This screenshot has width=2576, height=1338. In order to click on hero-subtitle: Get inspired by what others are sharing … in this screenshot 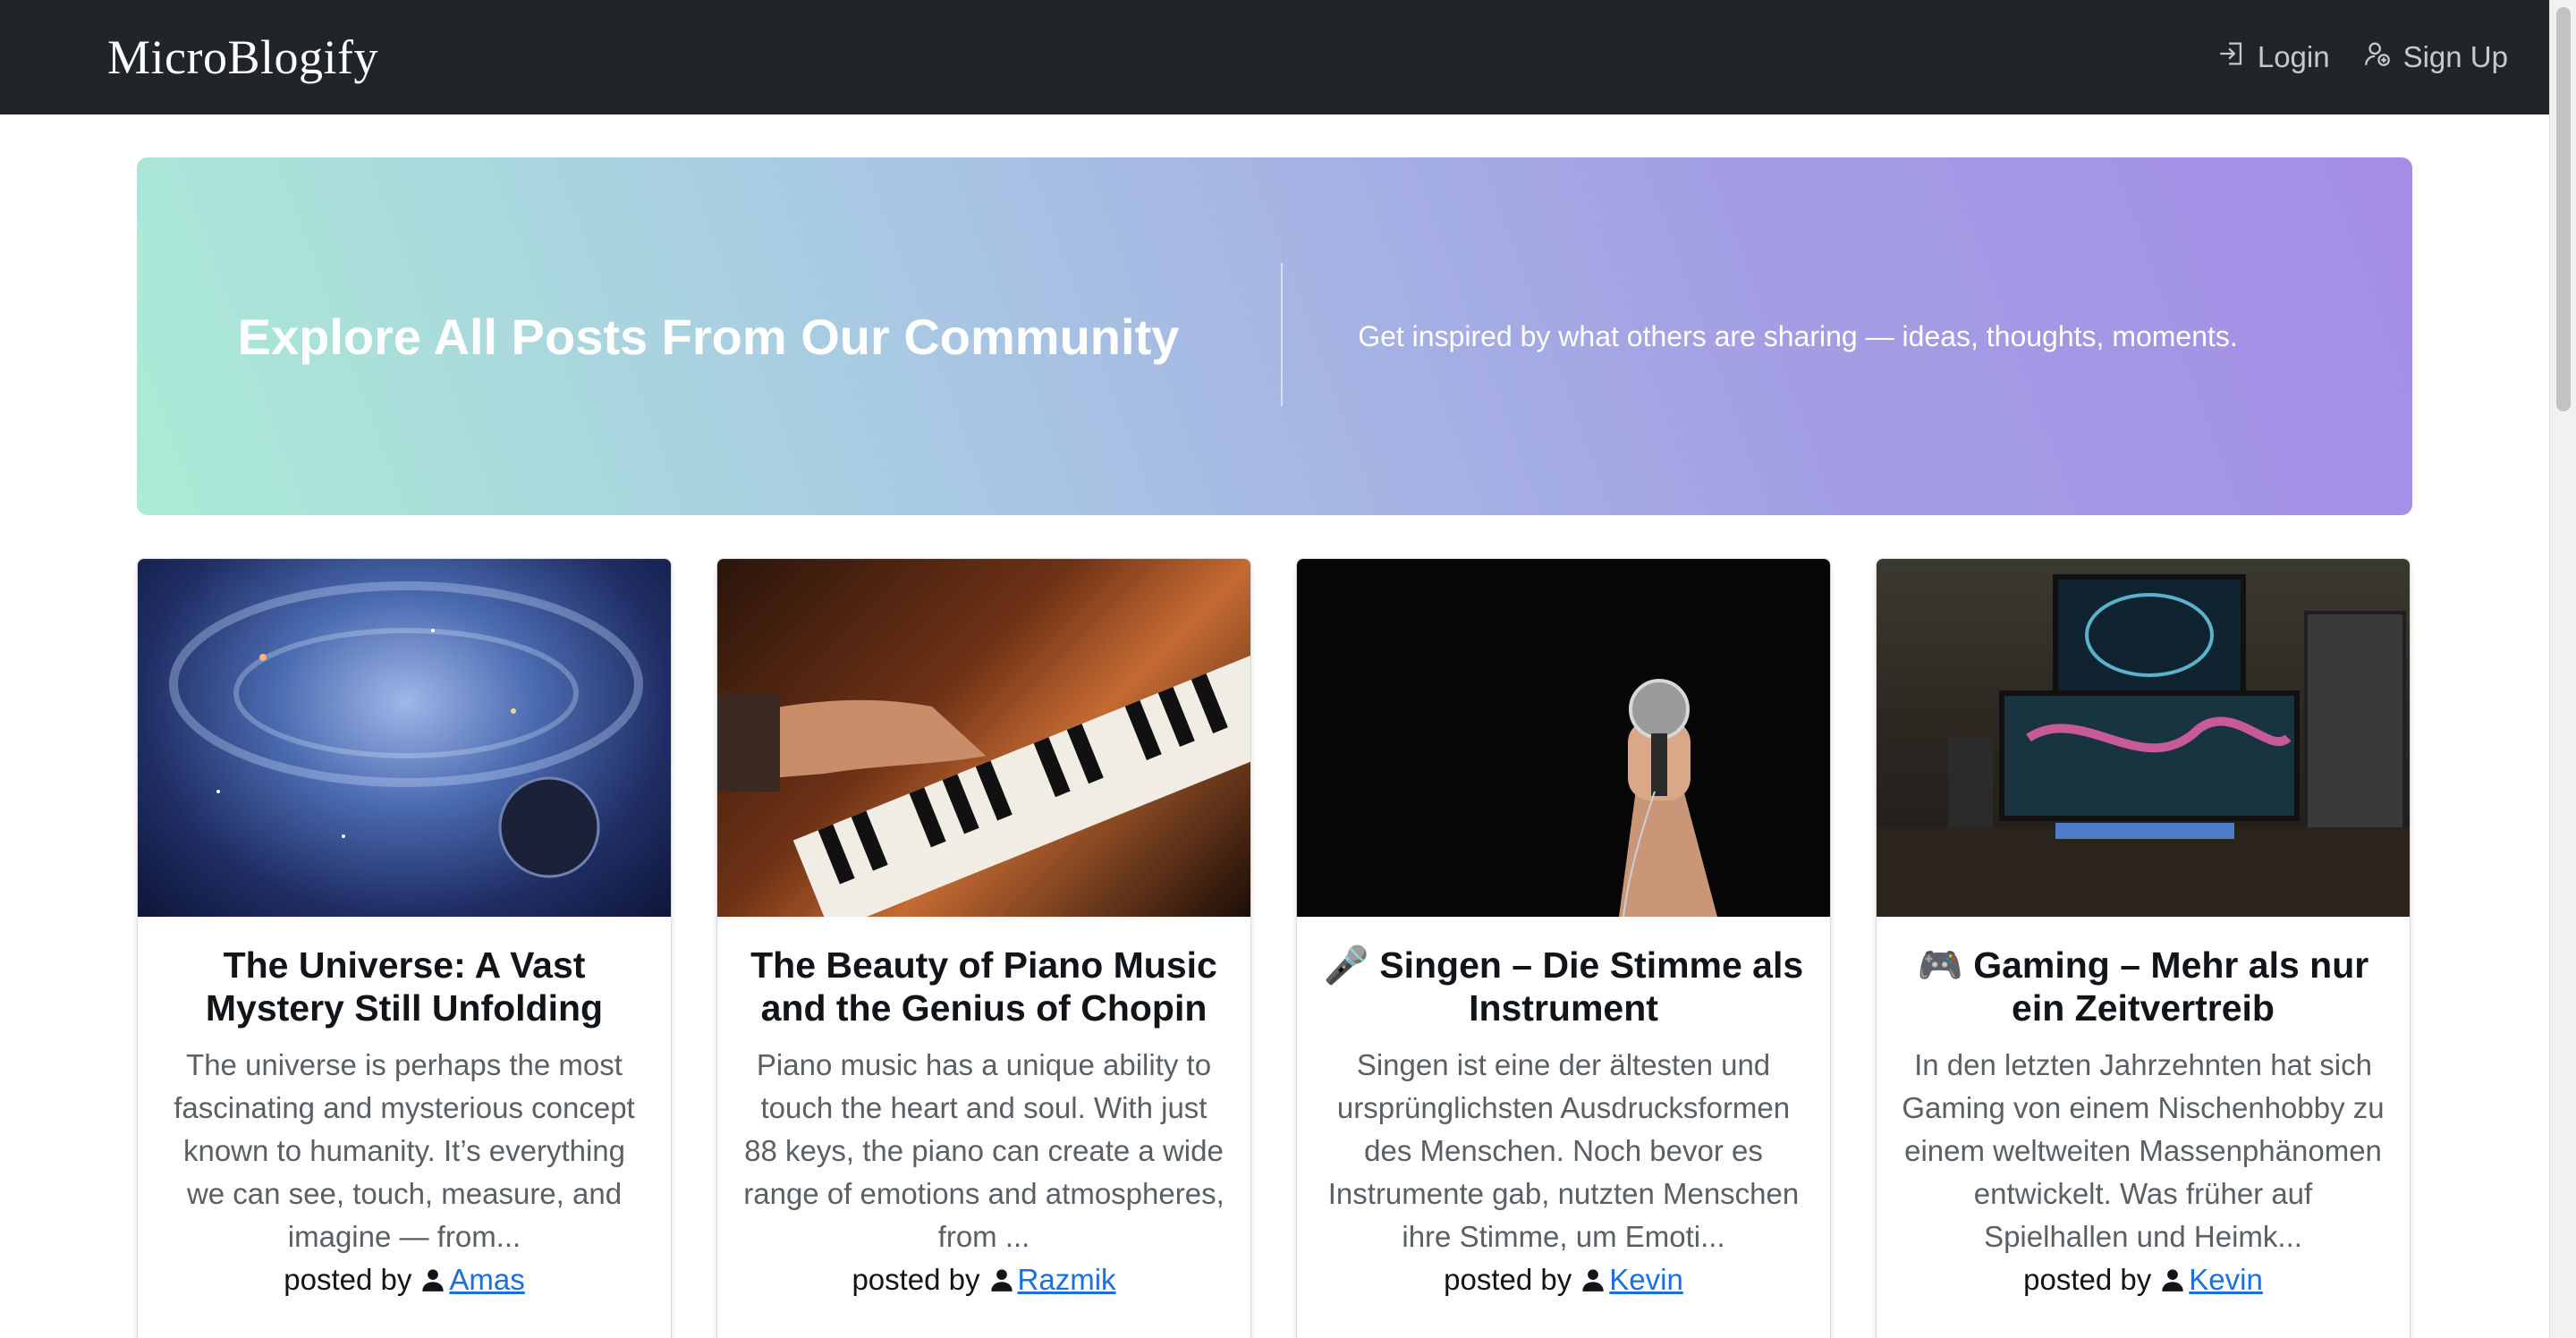, I will do `click(1798, 335)`.